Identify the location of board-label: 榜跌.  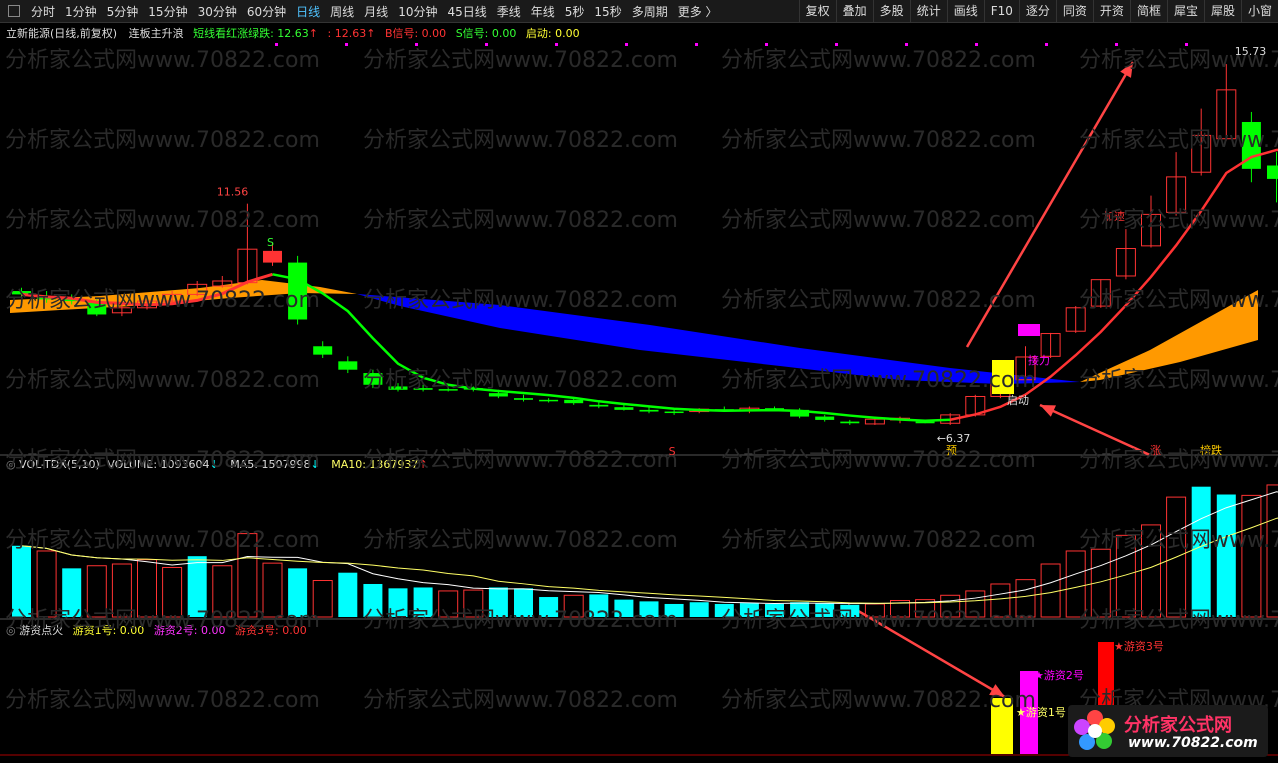
(1211, 450).